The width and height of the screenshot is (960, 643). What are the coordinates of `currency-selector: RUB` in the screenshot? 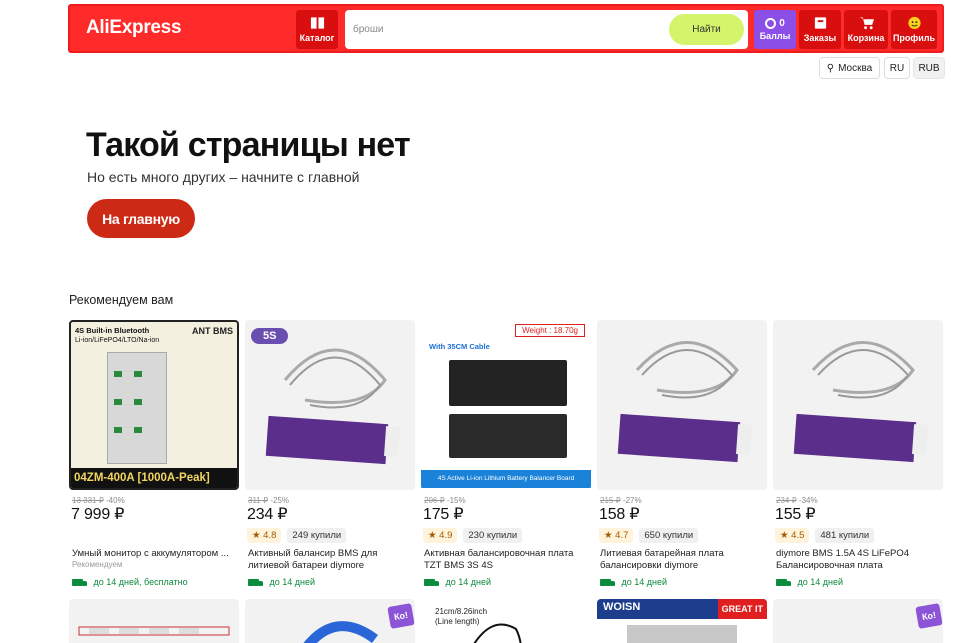 It's located at (929, 68).